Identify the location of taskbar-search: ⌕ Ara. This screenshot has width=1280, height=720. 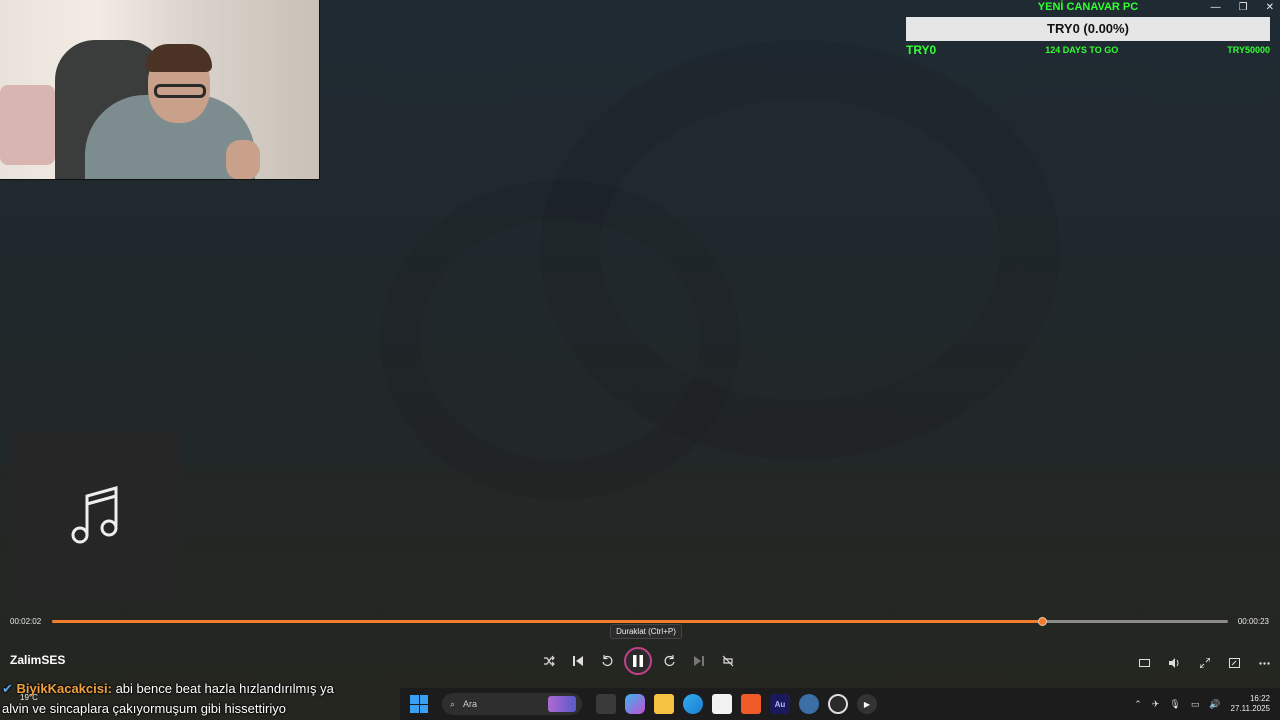
(512, 704).